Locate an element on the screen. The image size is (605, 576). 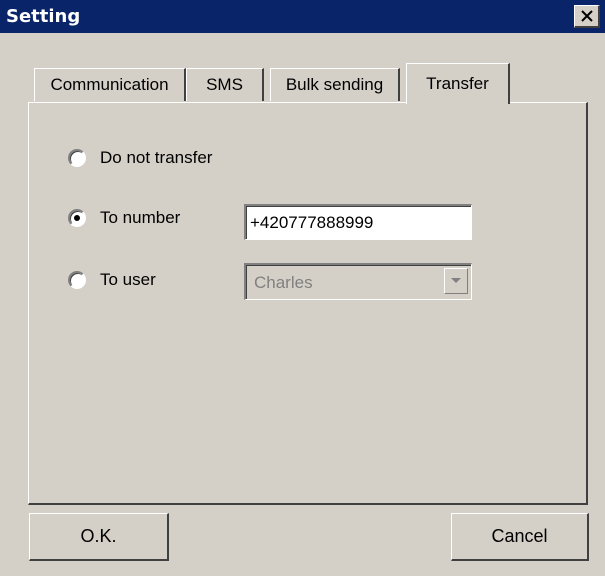
tab-bulk-sending: Bulk sending is located at coordinates (335, 84).